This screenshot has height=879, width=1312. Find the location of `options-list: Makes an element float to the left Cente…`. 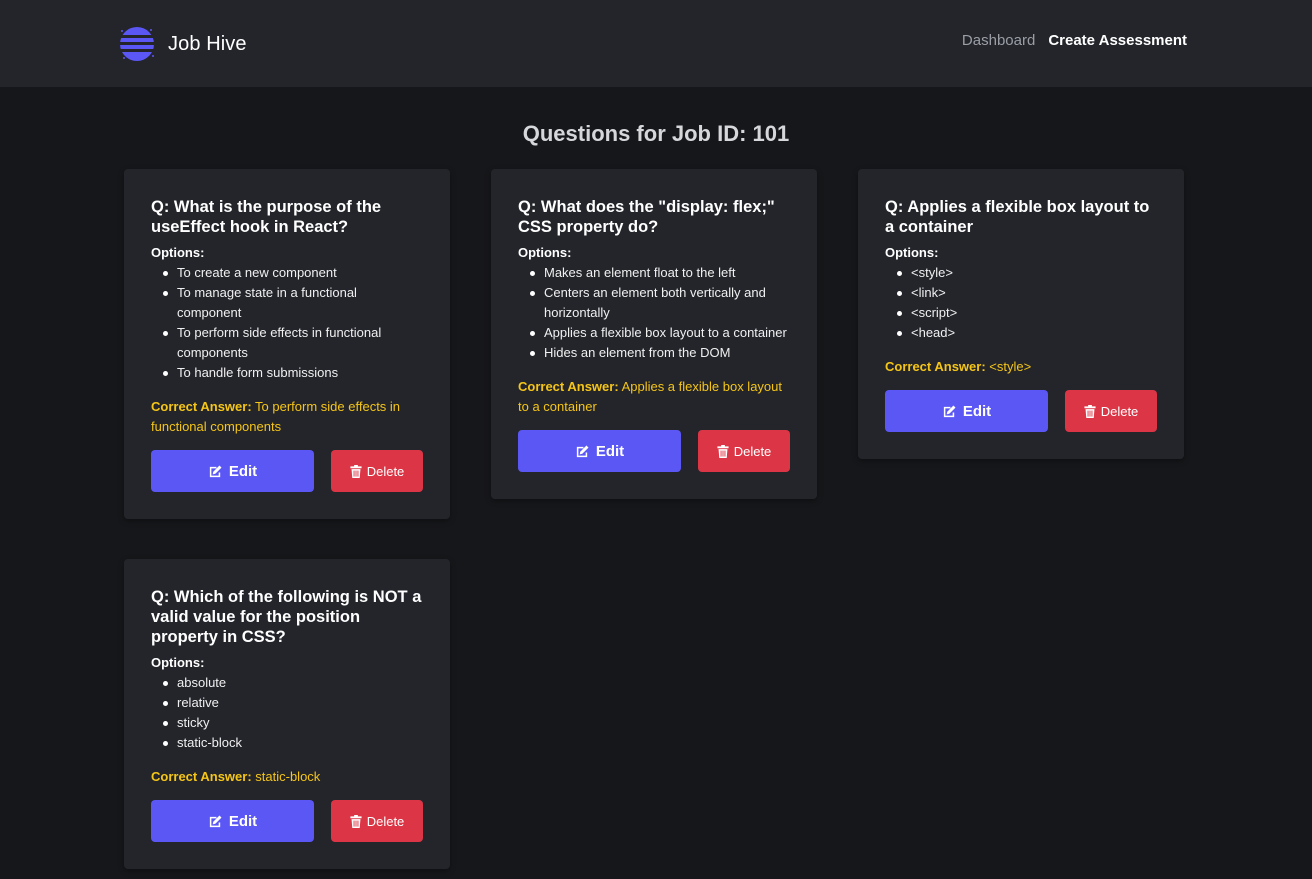

options-list: Makes an element float to the left Cente… is located at coordinates (658, 313).